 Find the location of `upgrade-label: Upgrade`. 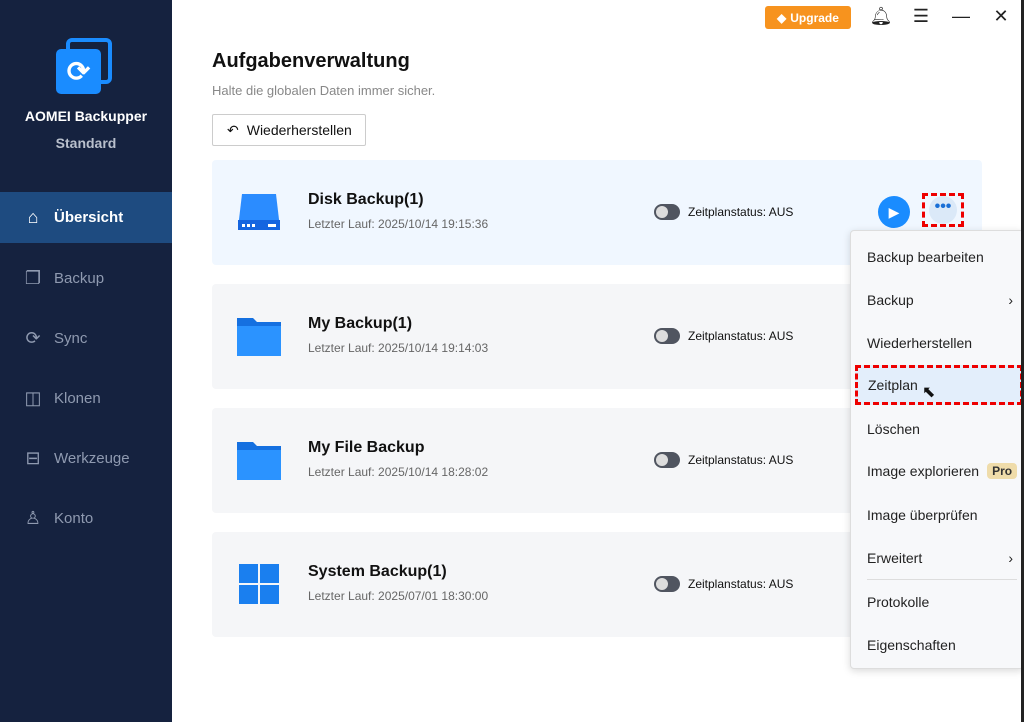

upgrade-label: Upgrade is located at coordinates (814, 17).